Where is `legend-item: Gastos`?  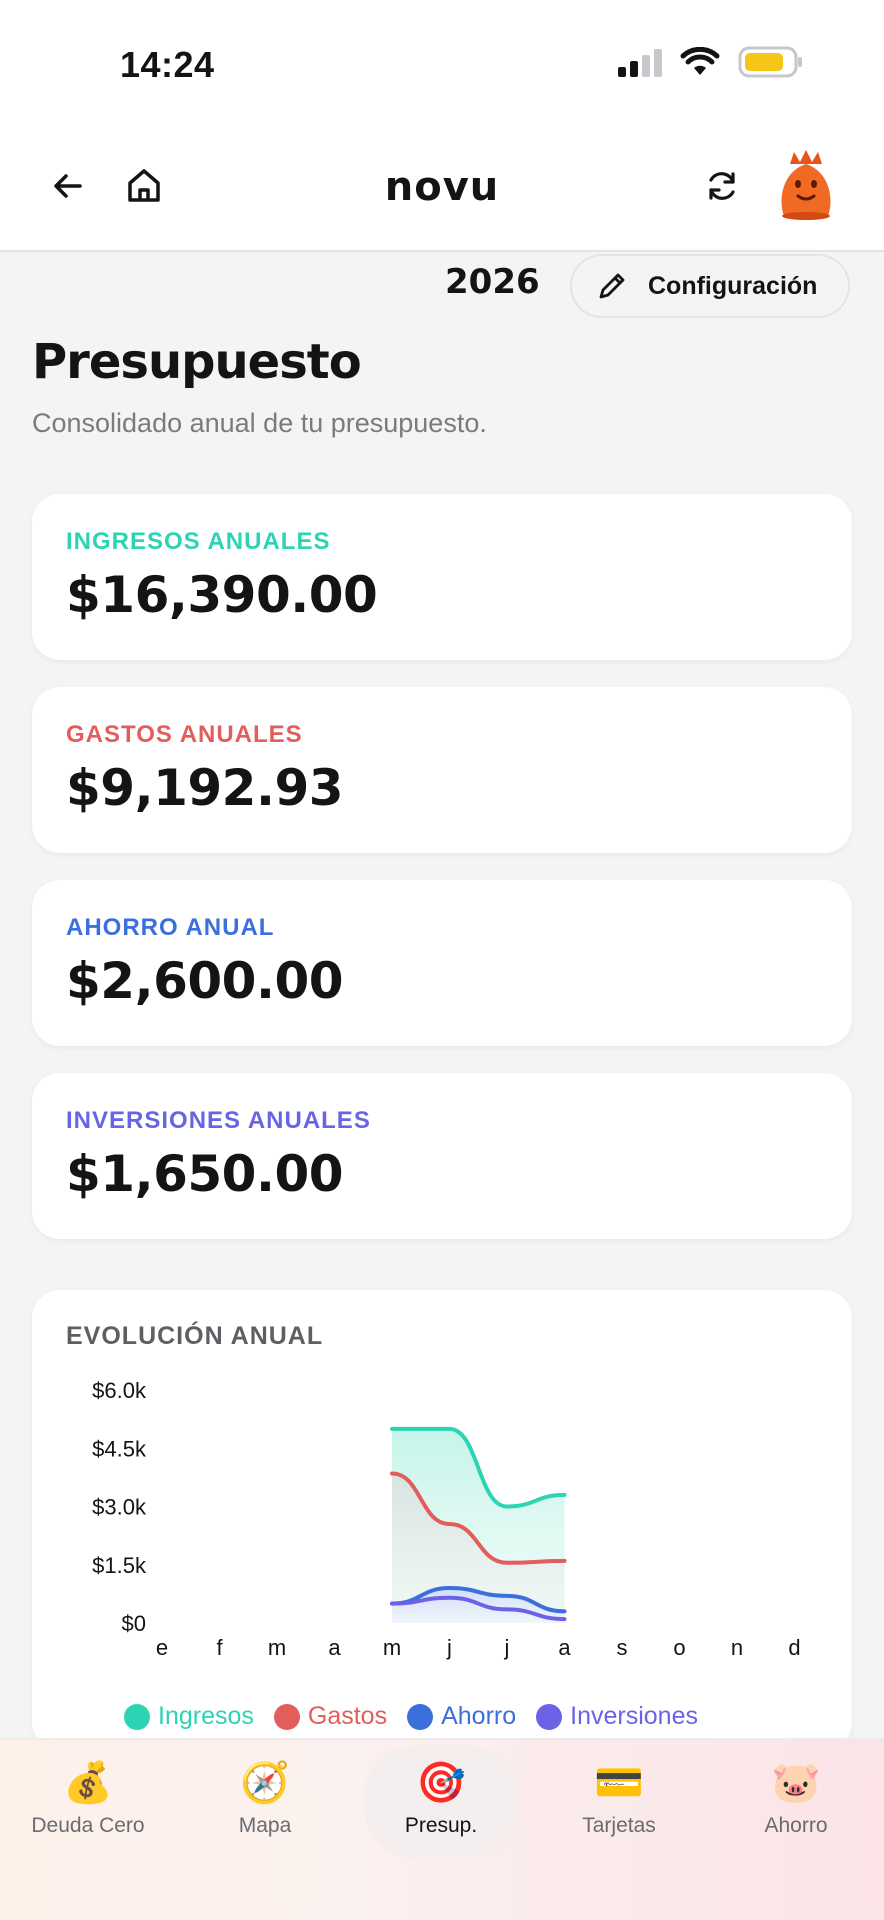
legend-item: Gastos is located at coordinates (330, 1716).